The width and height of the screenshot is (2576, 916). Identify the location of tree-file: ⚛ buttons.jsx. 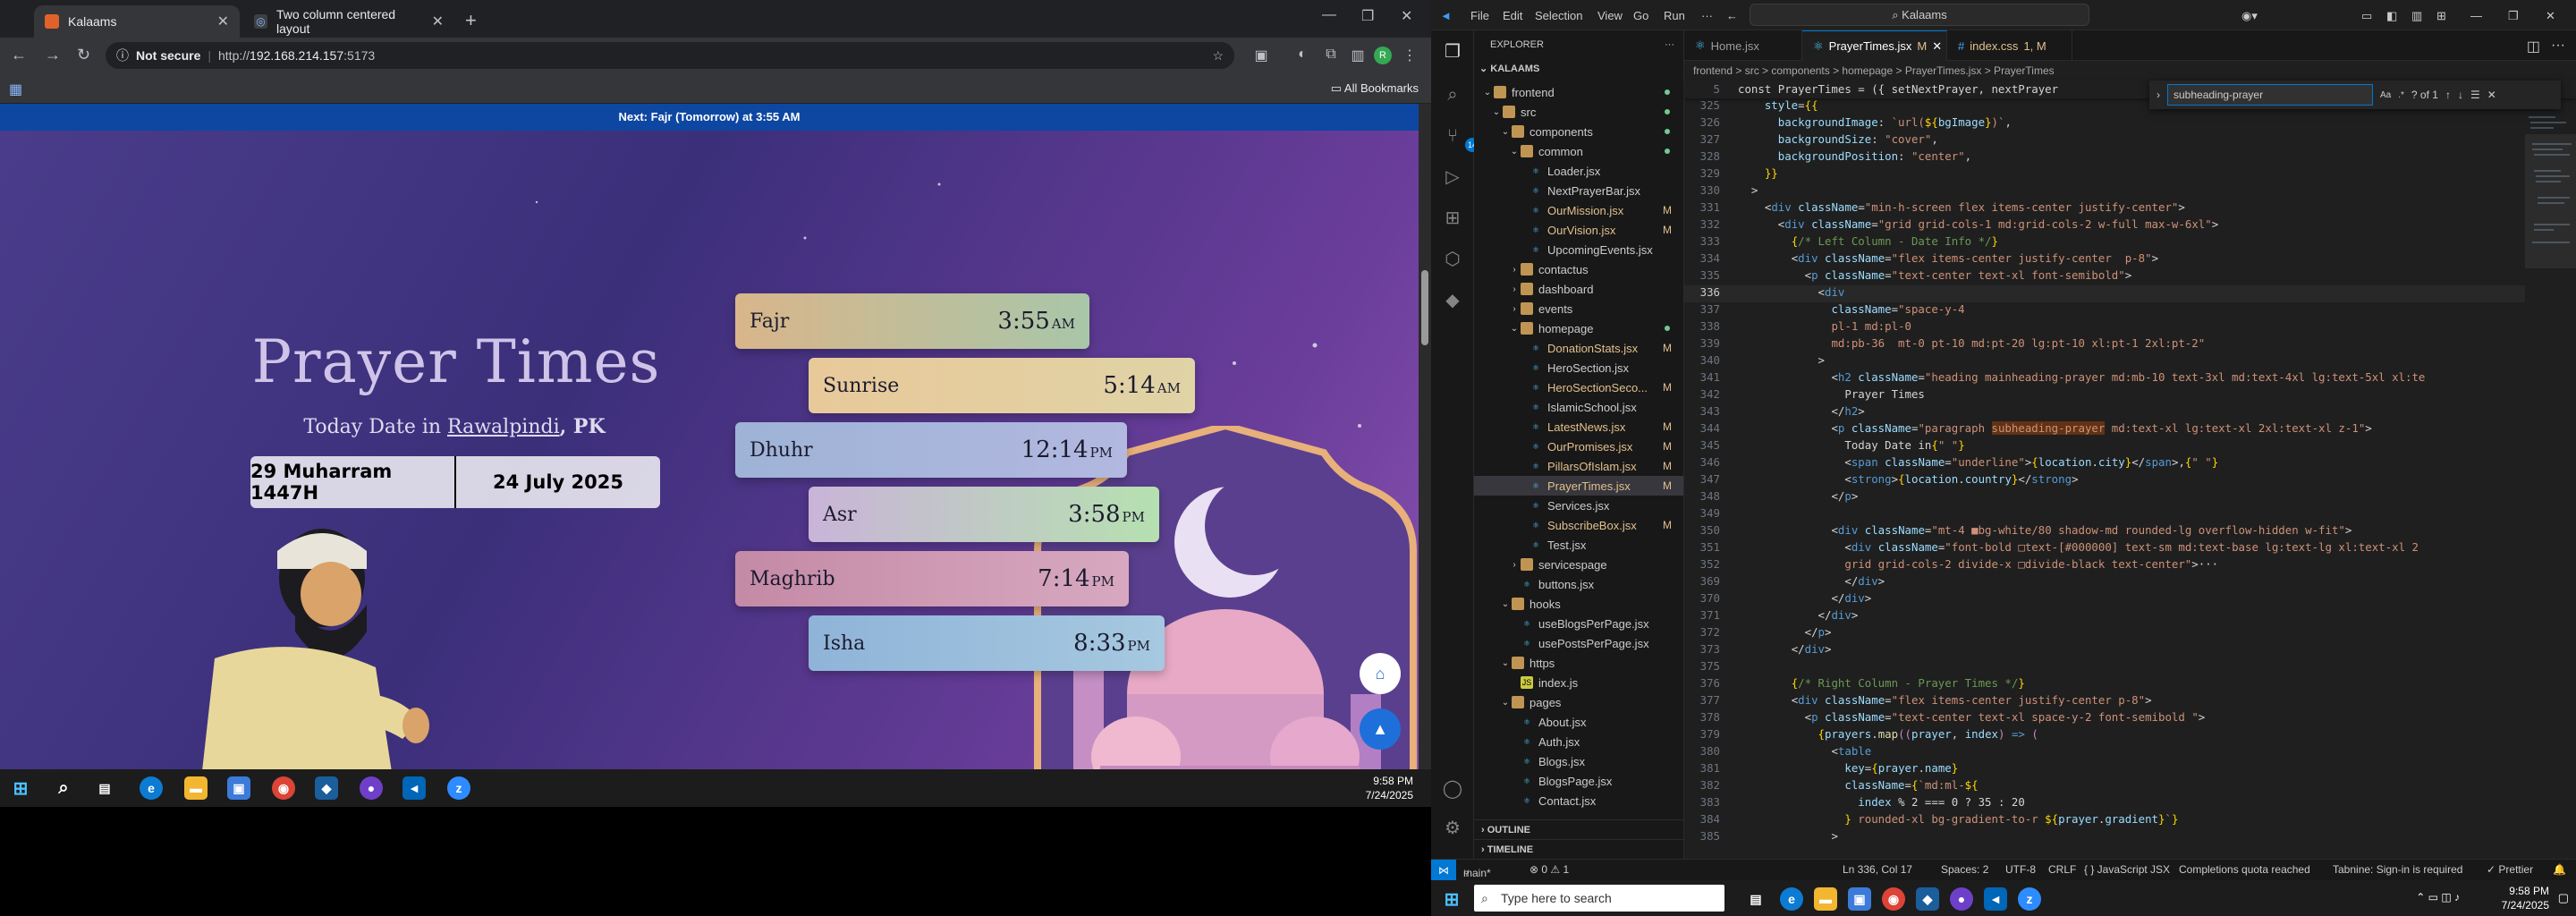
(1578, 584).